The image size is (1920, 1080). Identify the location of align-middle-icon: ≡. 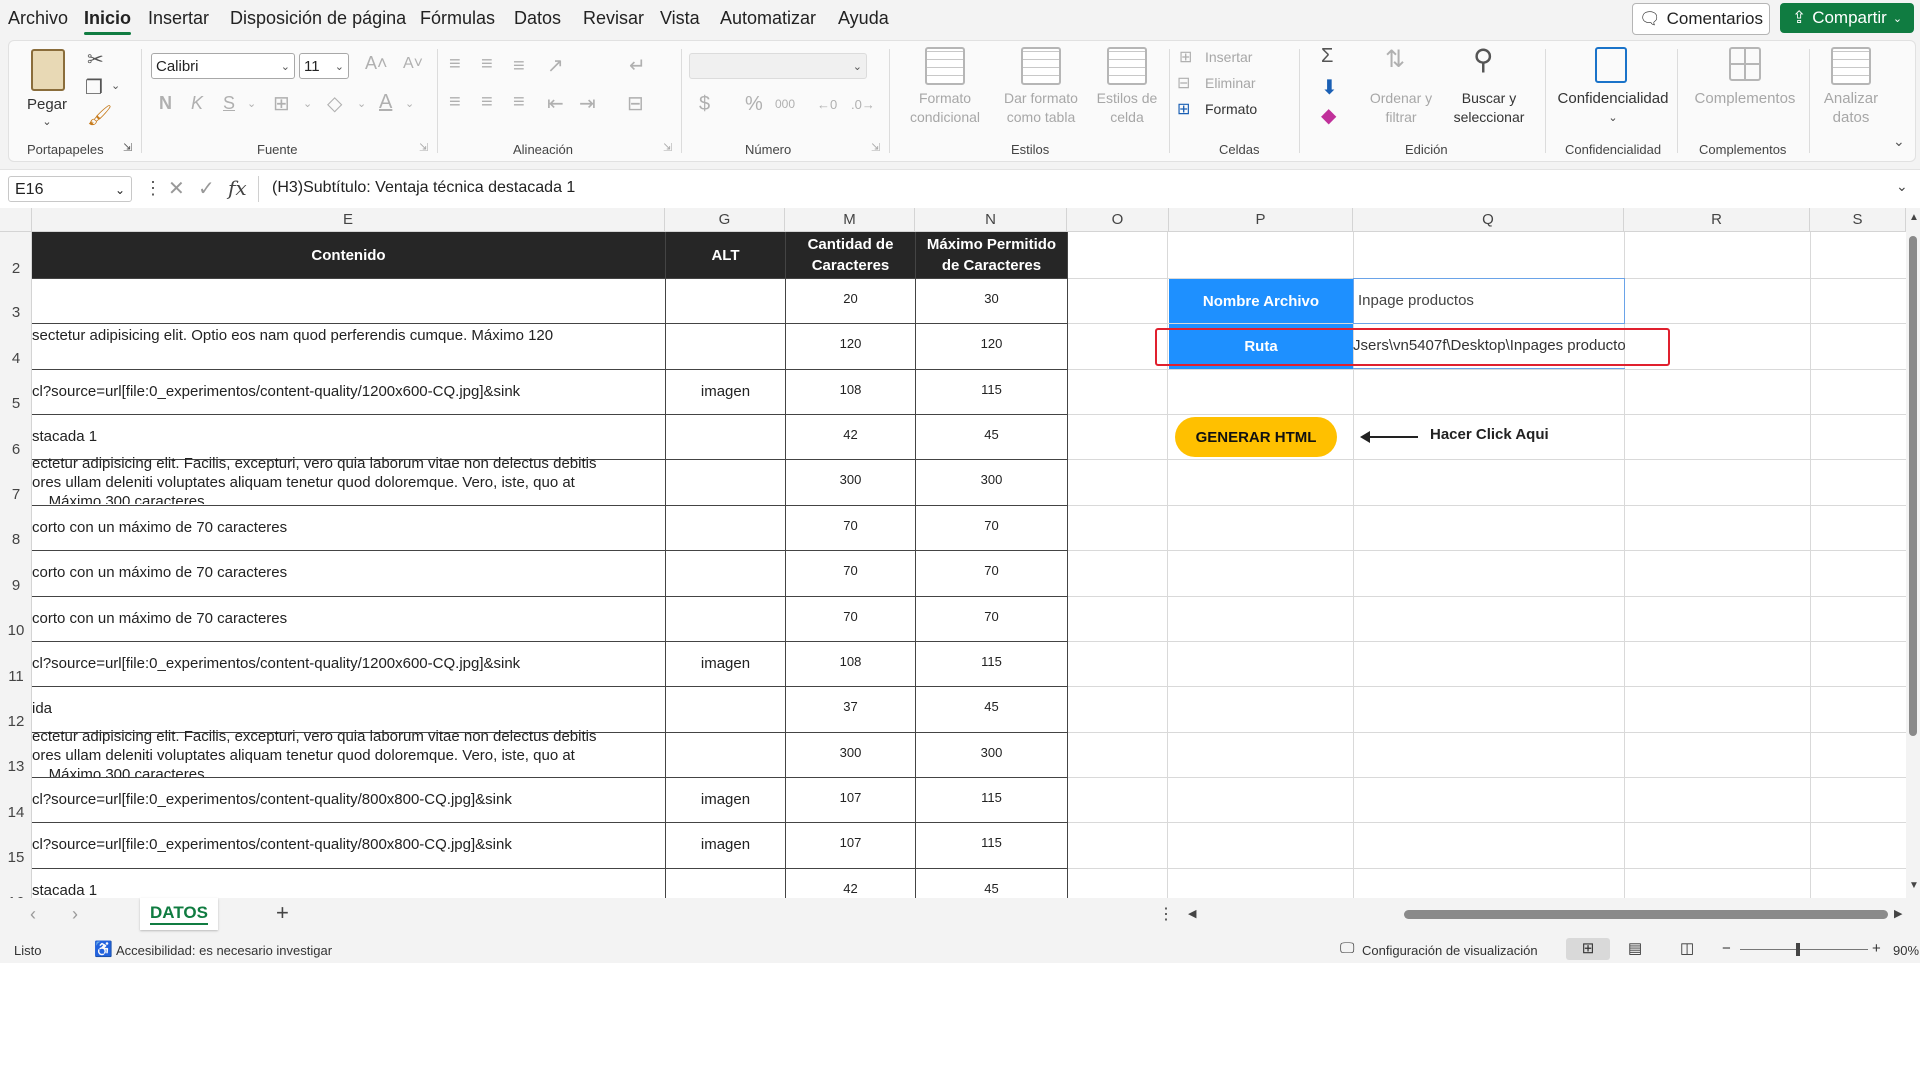
(487, 64).